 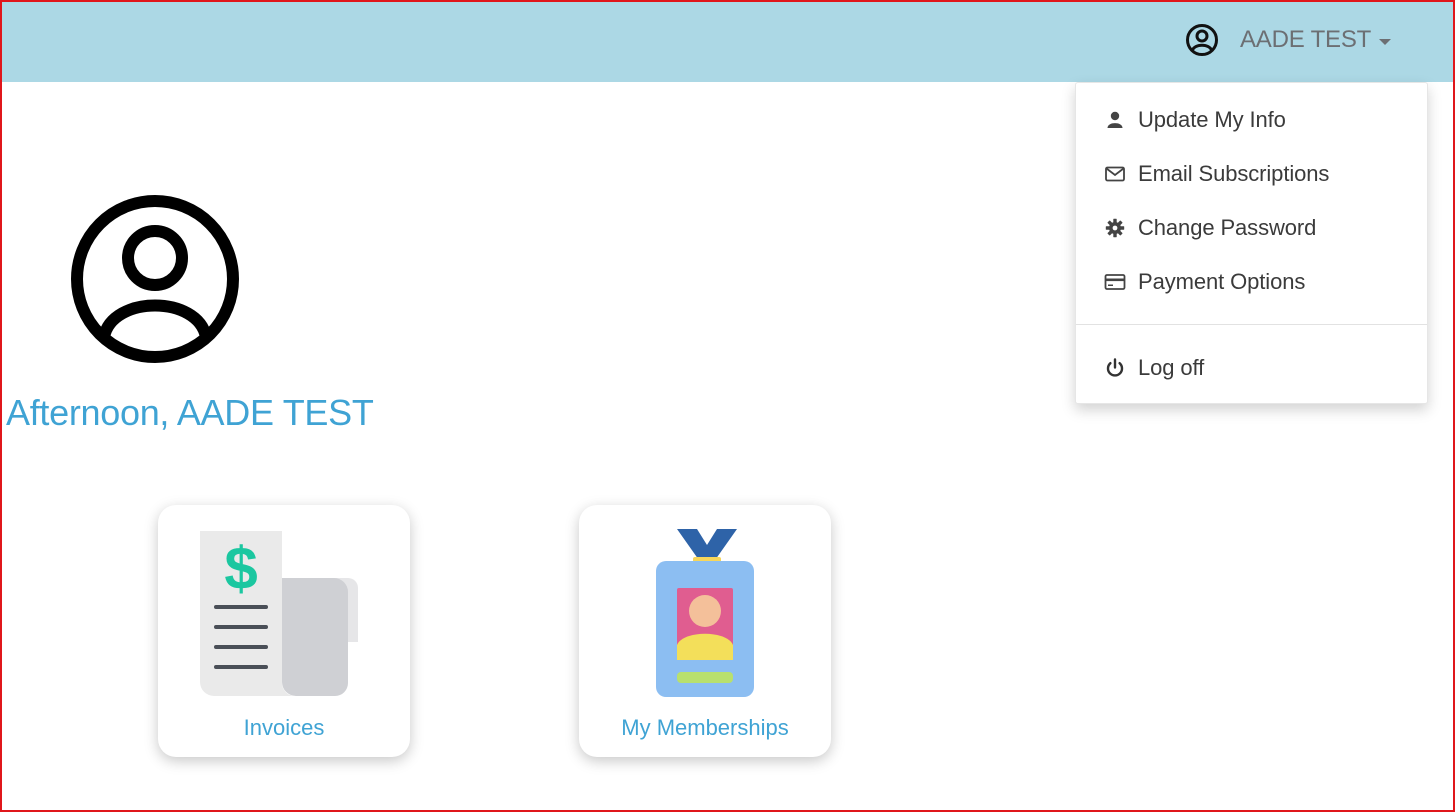 What do you see at coordinates (1251, 324) in the screenshot?
I see `menu-divider` at bounding box center [1251, 324].